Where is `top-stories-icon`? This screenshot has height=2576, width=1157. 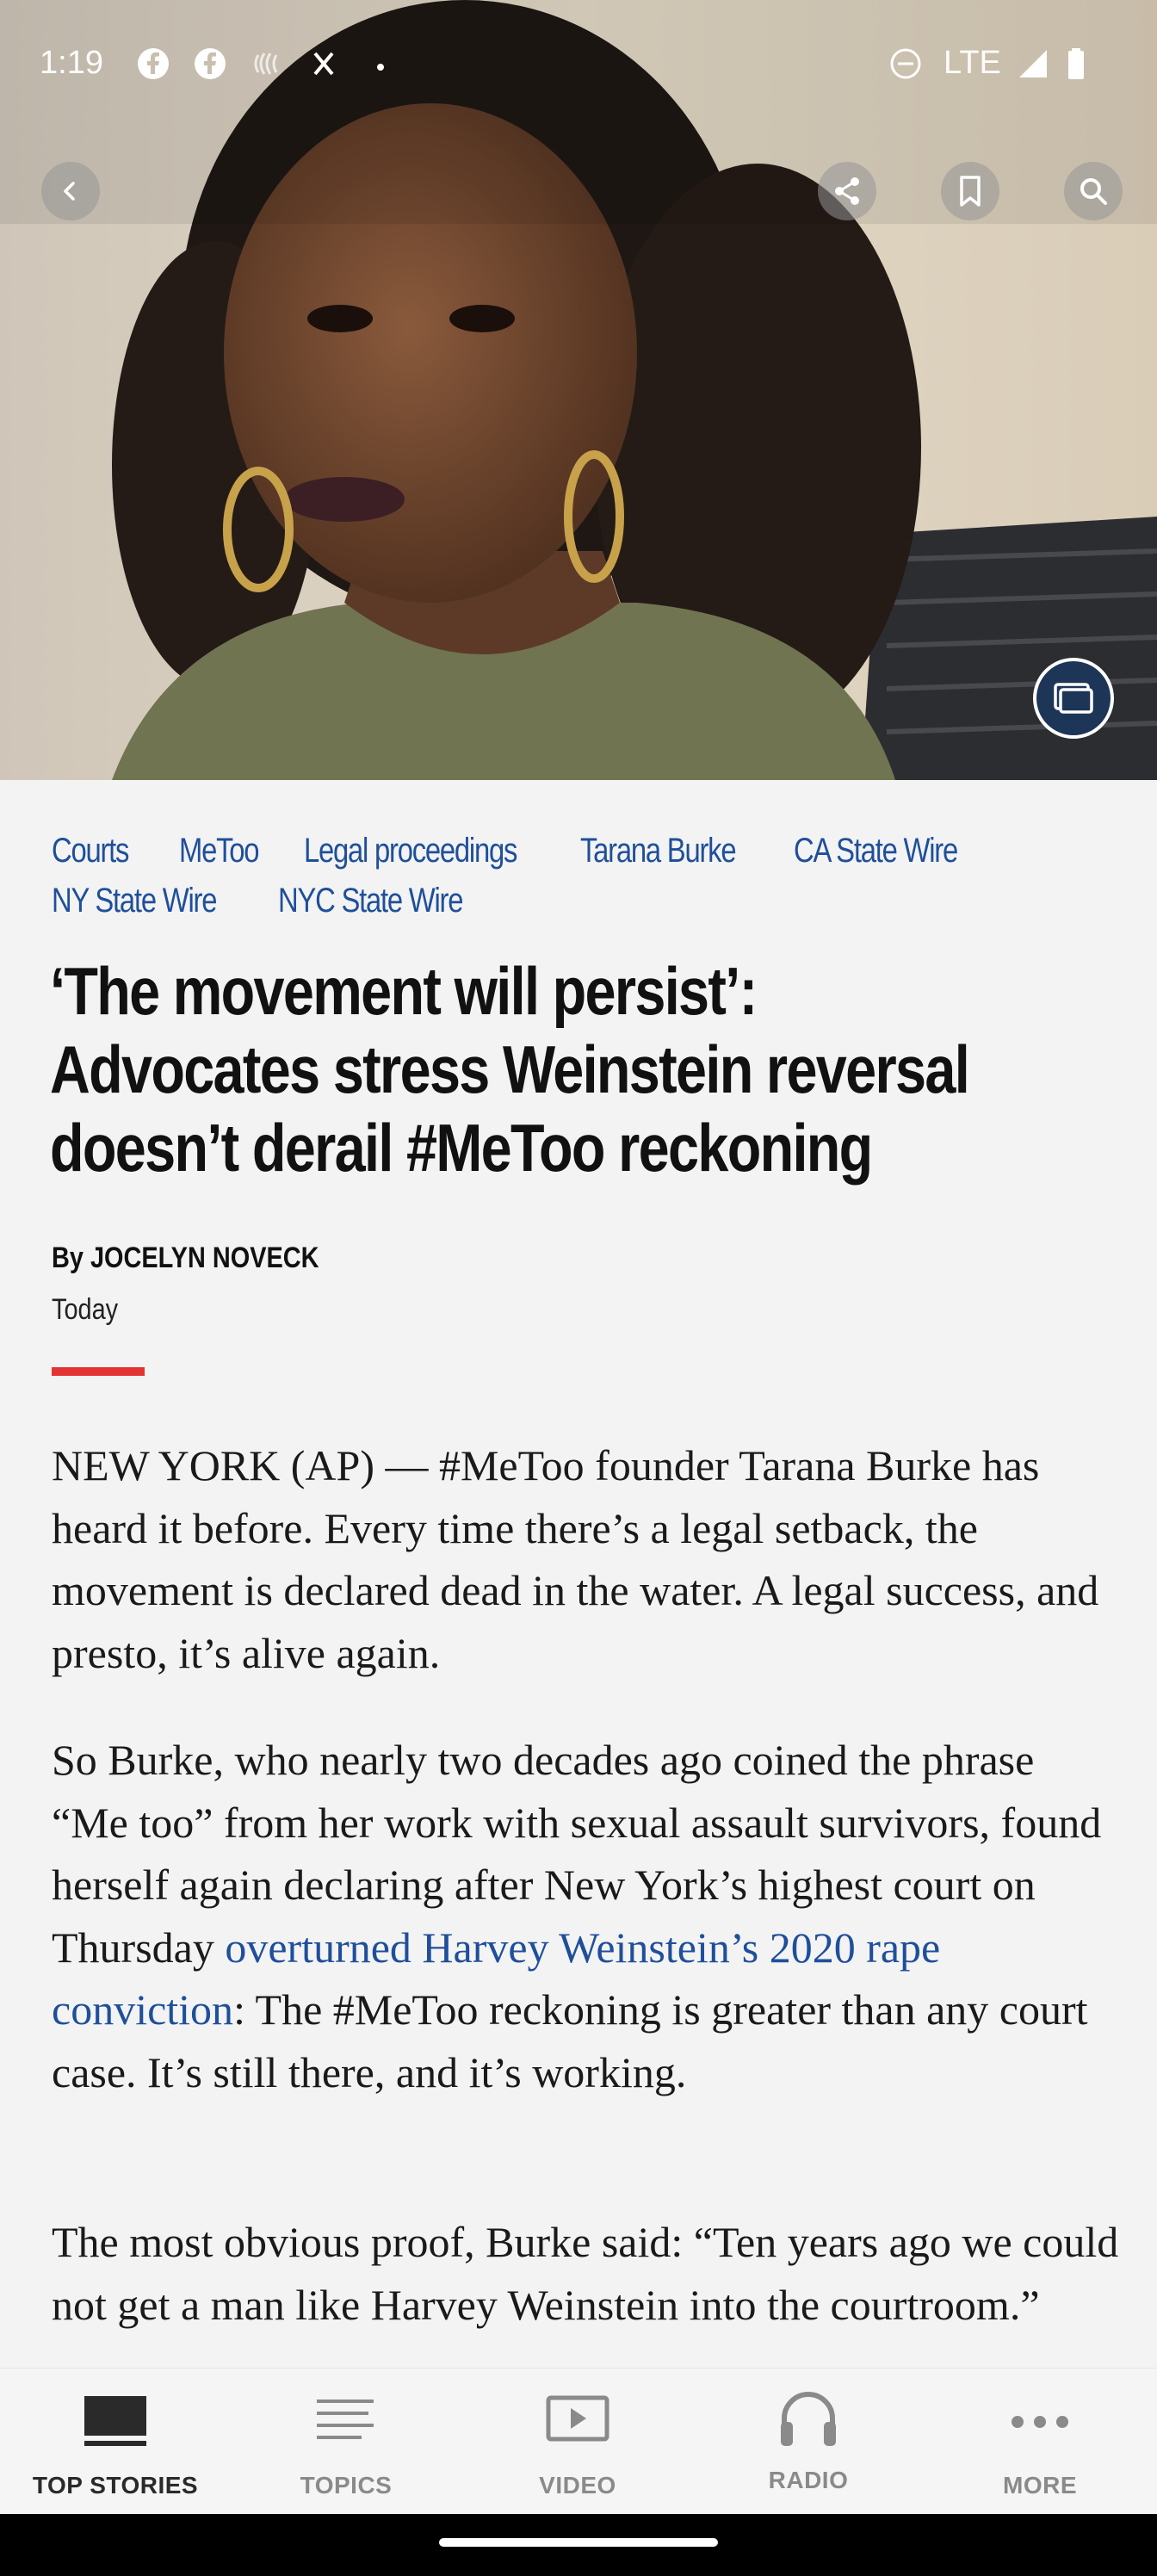
top-stories-icon is located at coordinates (115, 2421).